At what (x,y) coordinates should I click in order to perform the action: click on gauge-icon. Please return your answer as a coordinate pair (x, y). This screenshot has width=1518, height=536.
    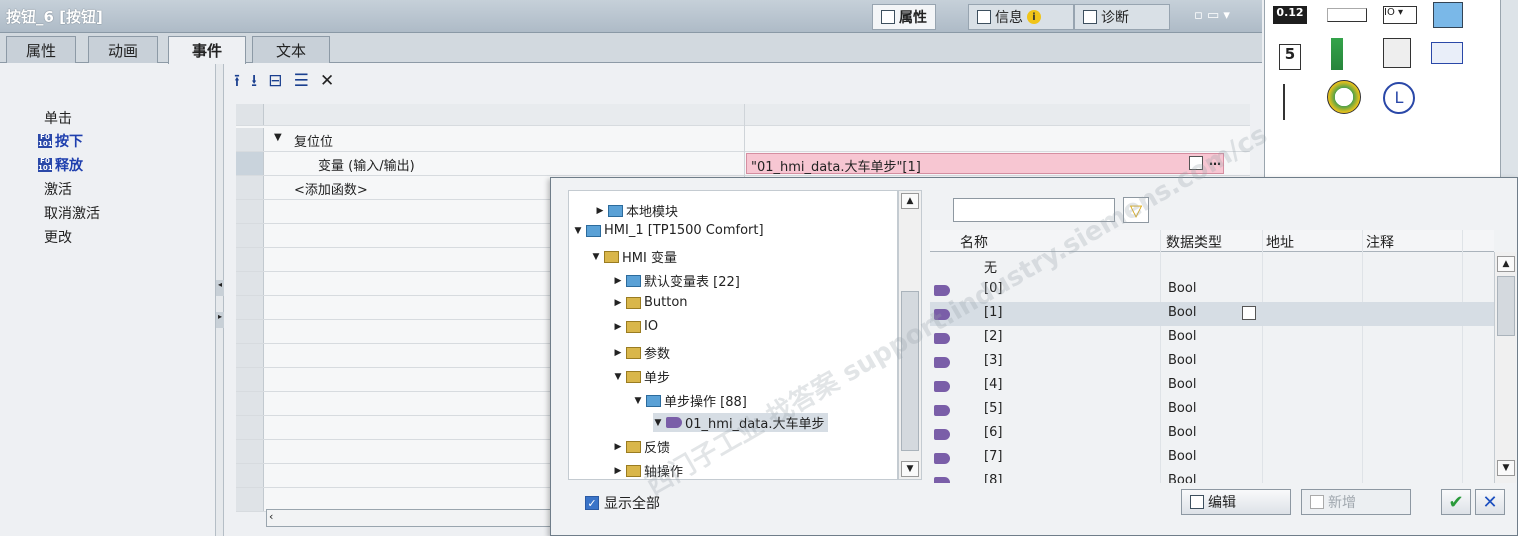
    Looking at the image, I should click on (1344, 97).